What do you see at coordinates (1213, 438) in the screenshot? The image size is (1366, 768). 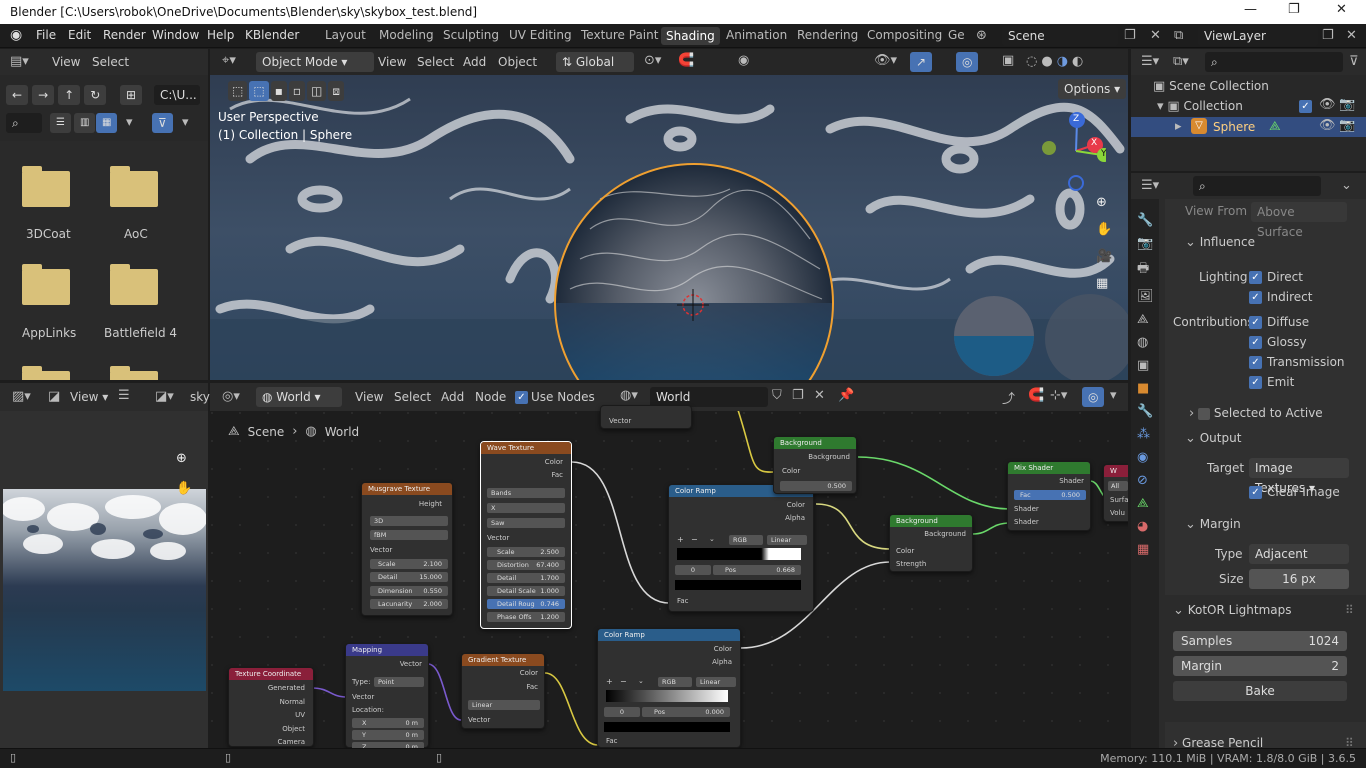 I see `output-subpanel: ⌄ Output` at bounding box center [1213, 438].